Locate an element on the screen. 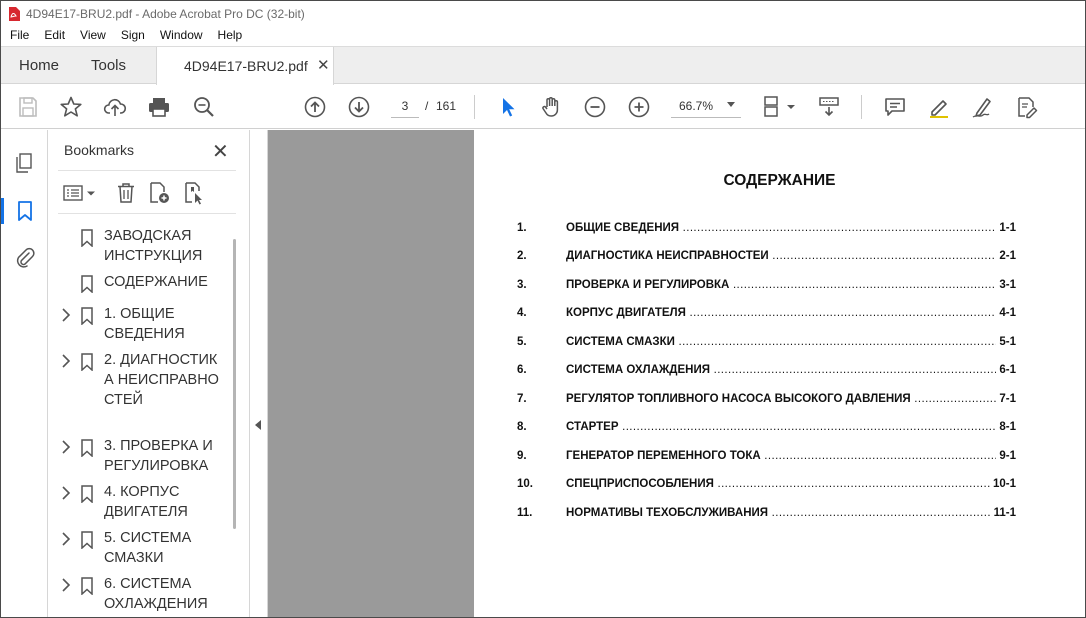 The height and width of the screenshot is (618, 1086). attachments-icon is located at coordinates (25, 257).